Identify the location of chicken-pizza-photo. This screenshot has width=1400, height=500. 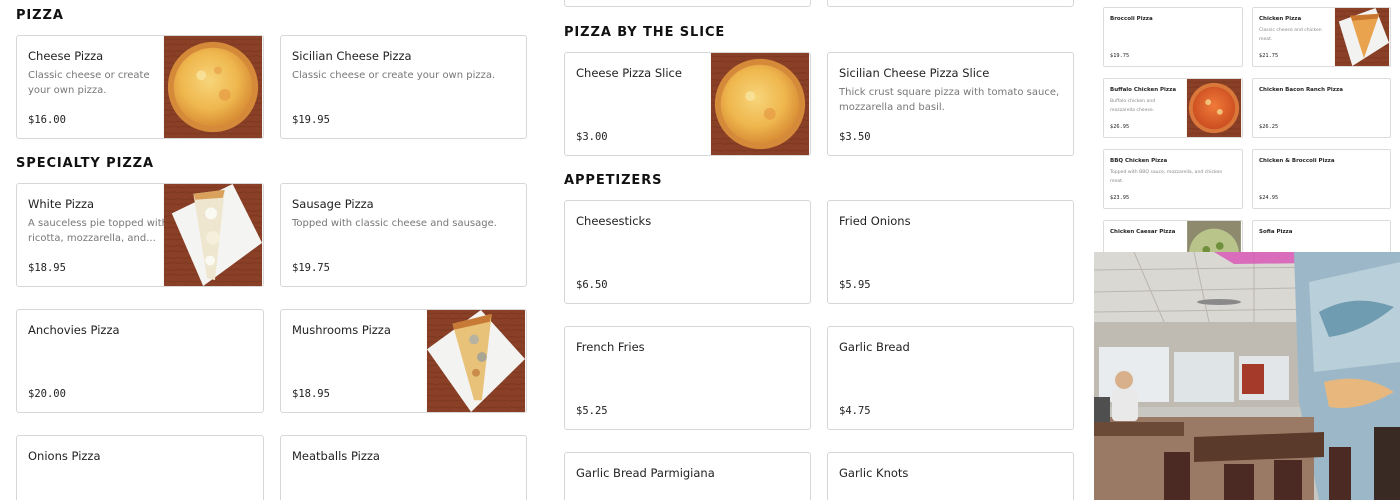
(1362, 37).